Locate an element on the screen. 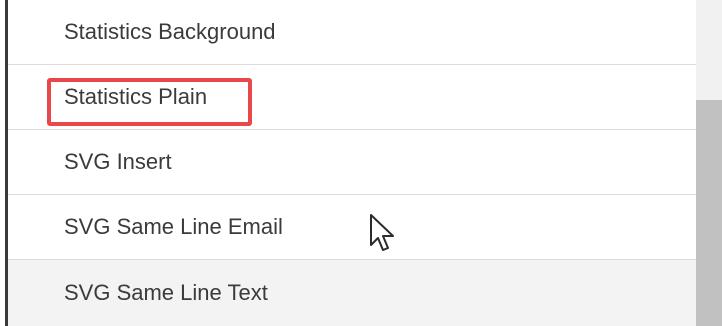 The image size is (722, 326). list-item-label: Statistics Plain is located at coordinates (136, 96).